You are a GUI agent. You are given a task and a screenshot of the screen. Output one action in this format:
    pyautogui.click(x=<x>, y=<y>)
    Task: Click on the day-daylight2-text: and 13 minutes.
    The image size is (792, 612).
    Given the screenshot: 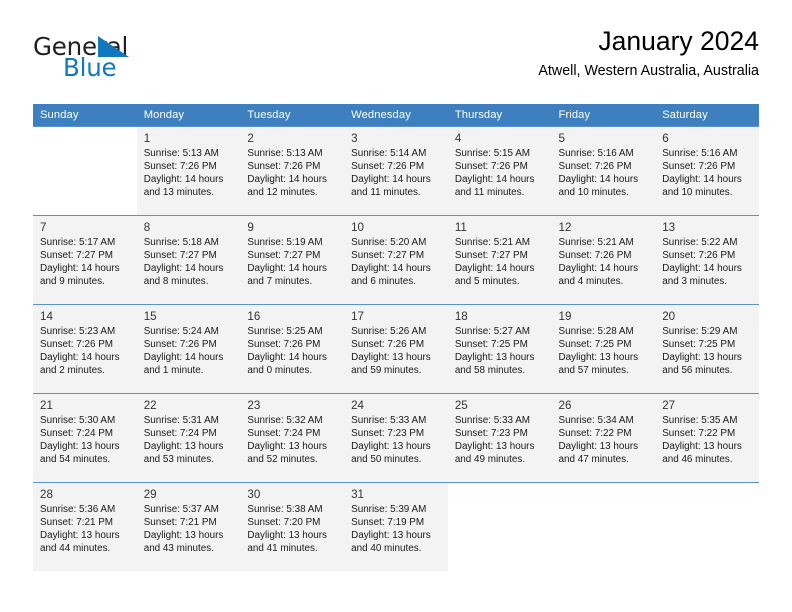 What is the action you would take?
    pyautogui.click(x=178, y=193)
    